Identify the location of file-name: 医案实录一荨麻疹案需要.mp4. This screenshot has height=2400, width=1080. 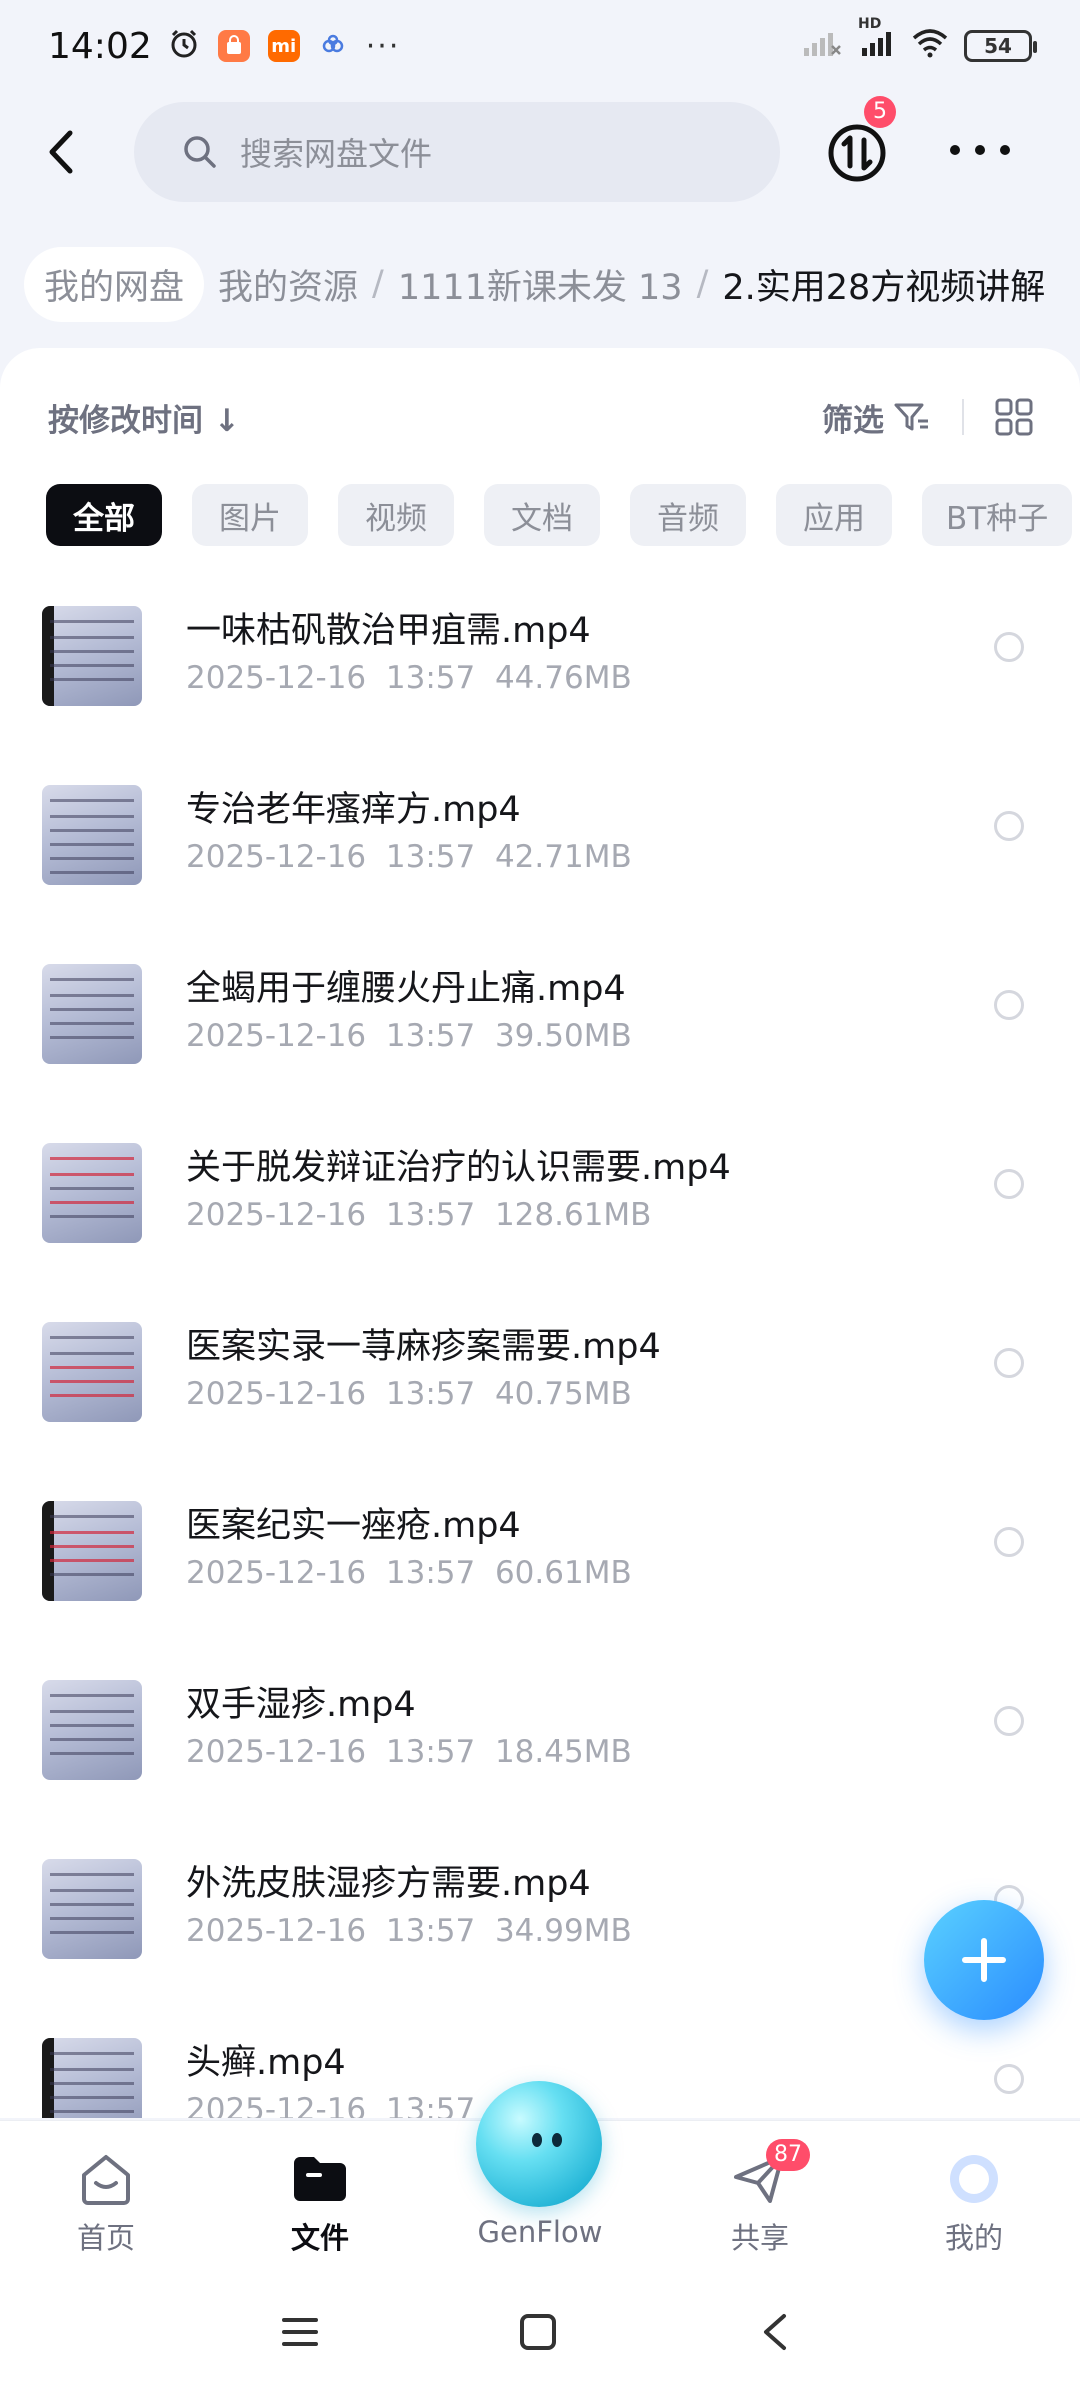
(423, 1347).